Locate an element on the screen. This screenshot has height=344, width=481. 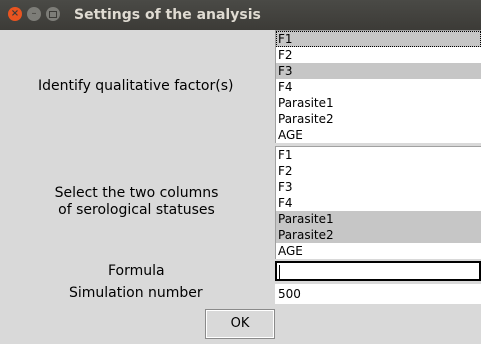
ok-button: OK is located at coordinates (240, 324).